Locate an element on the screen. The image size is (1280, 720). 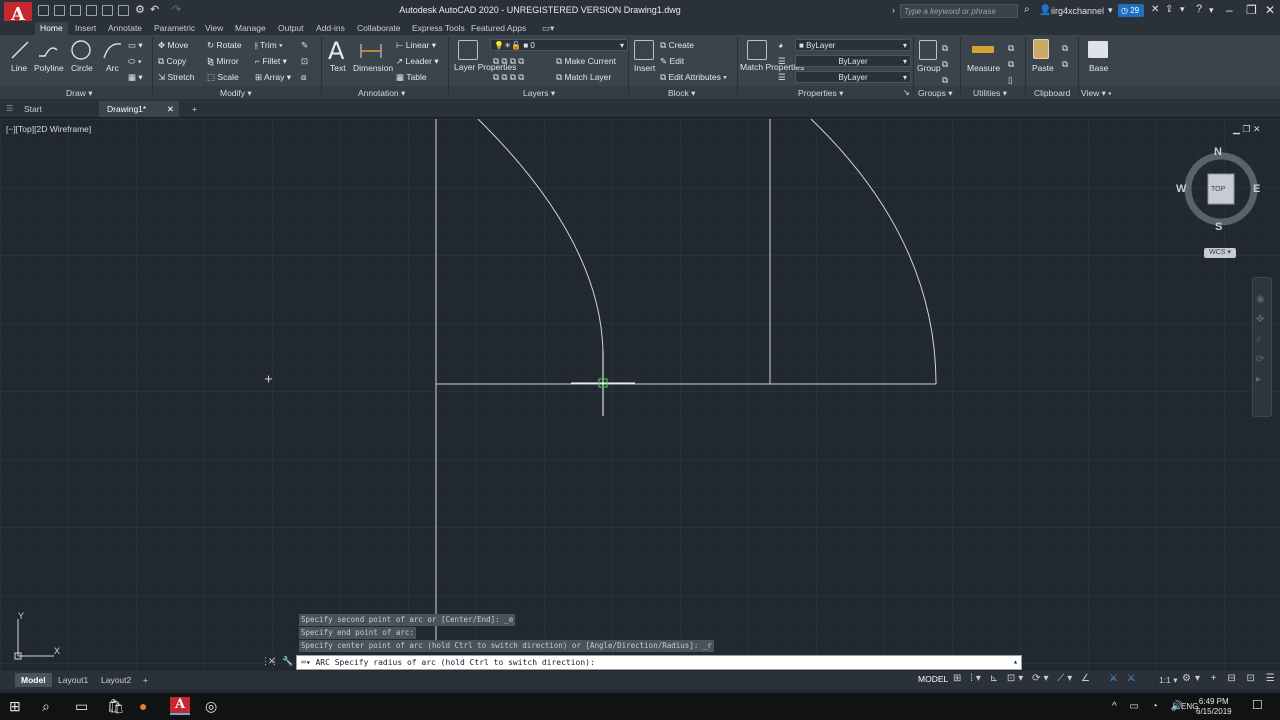
lineweight-dropdown: ByLayer ▾ is located at coordinates (853, 77).